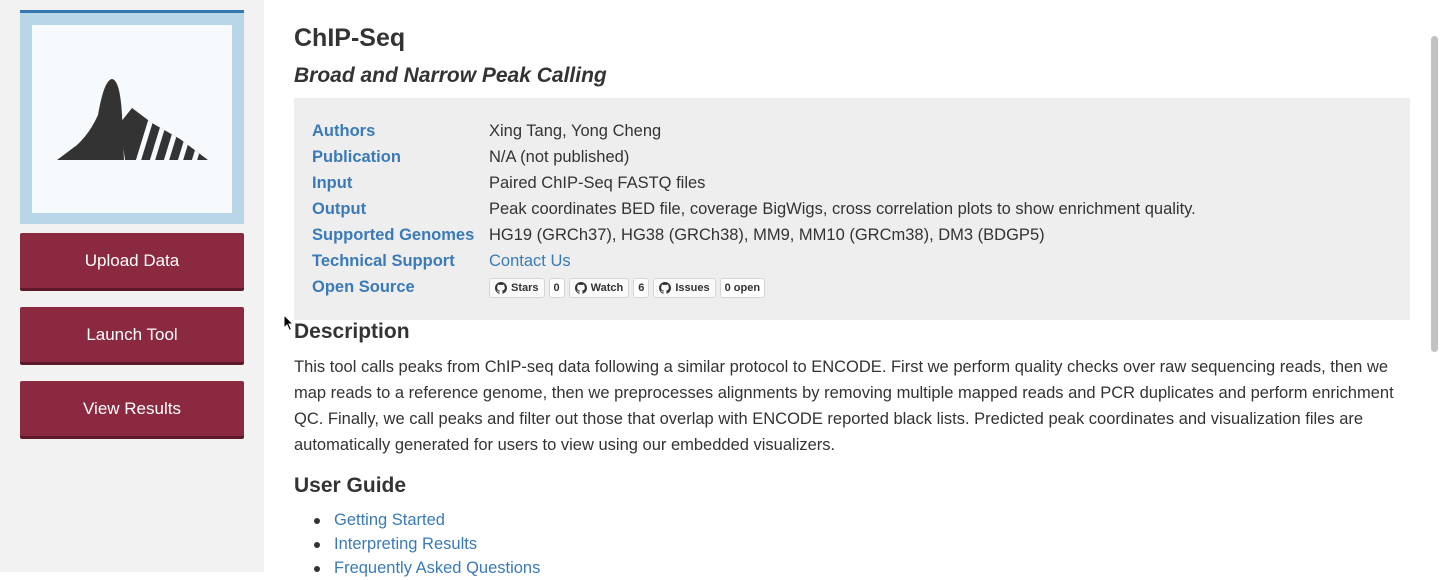 This screenshot has height=580, width=1440. I want to click on interpreting-results-link: Interpreting Results, so click(405, 544).